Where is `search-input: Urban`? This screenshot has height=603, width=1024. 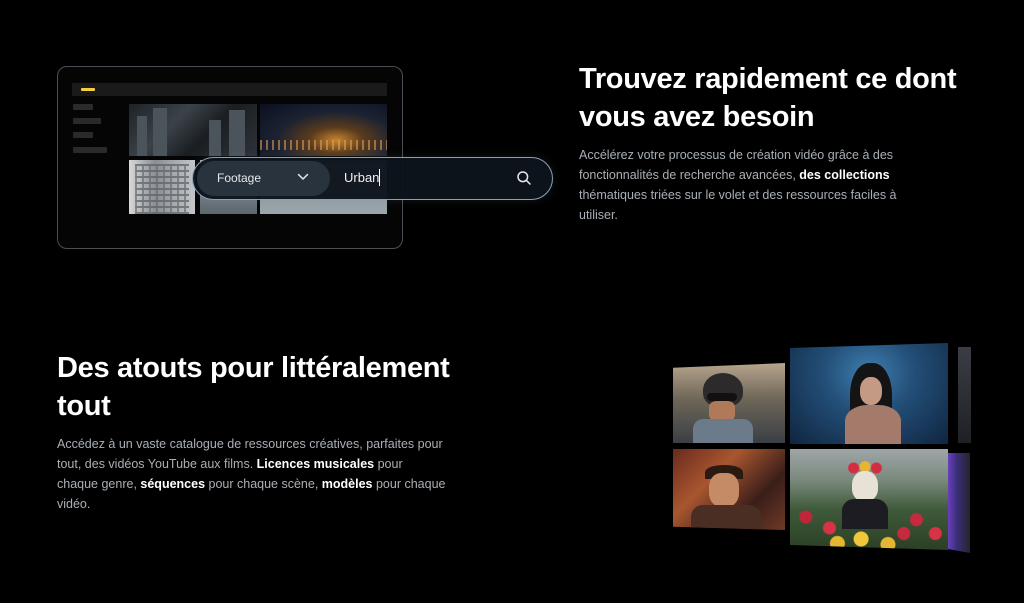
search-input: Urban is located at coordinates (361, 177).